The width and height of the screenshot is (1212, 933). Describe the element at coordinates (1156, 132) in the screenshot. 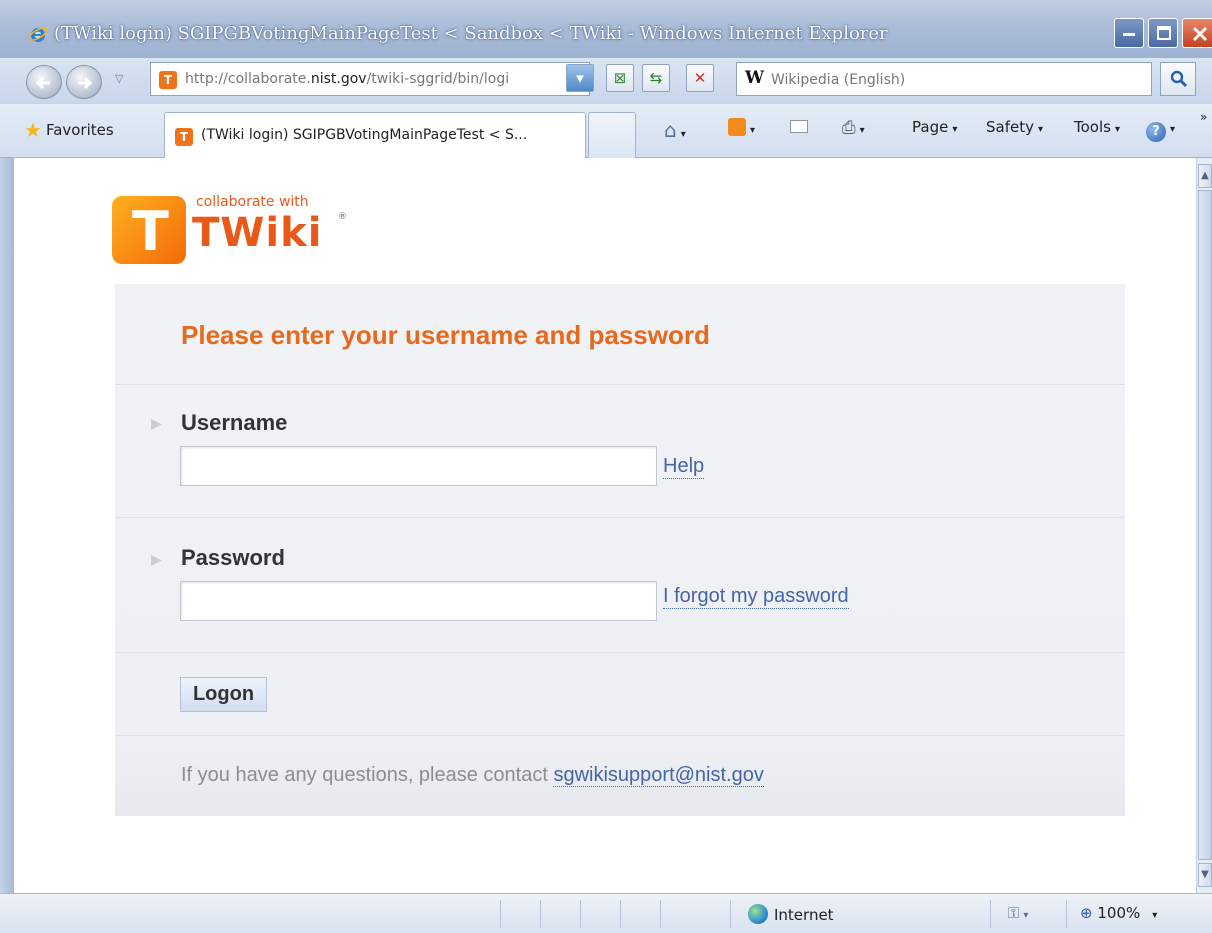

I see `help-icon: ?` at that location.